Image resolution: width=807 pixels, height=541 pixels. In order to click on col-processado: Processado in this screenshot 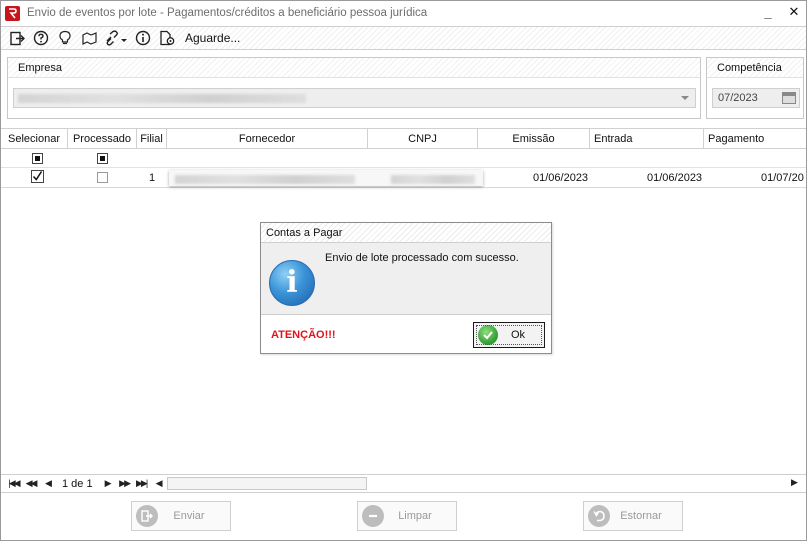, I will do `click(102, 139)`.